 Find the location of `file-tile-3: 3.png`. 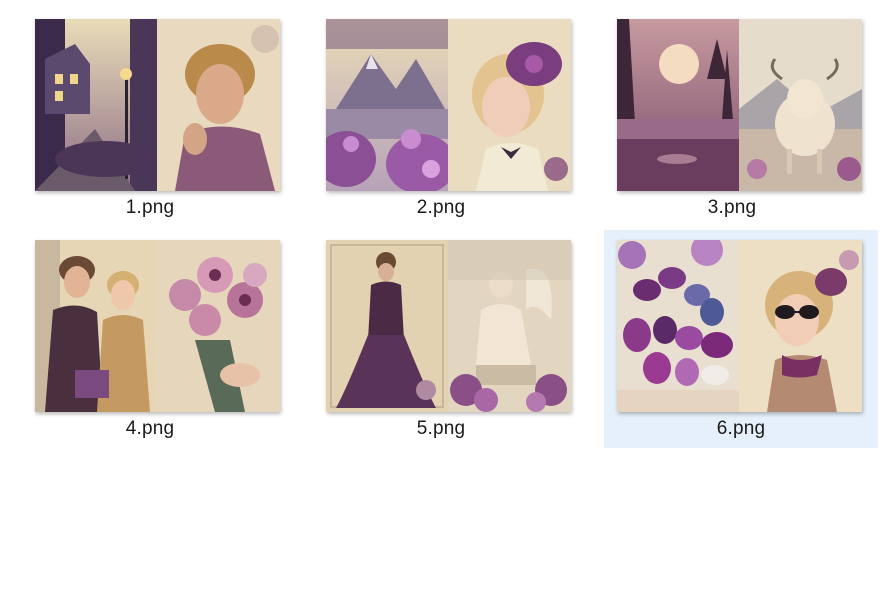

file-tile-3: 3.png is located at coordinates (732, 118).